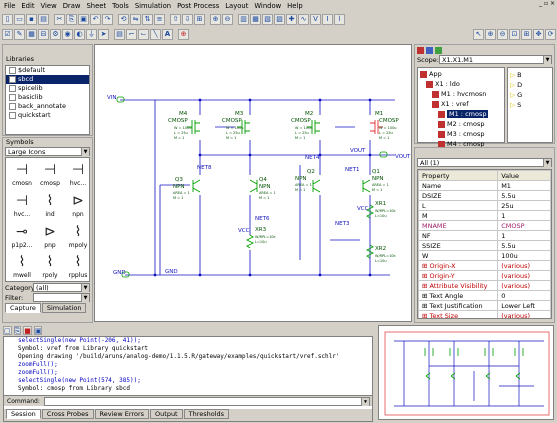 The width and height of the screenshot is (557, 423). I want to click on zoom-in-icon: ⊕, so click(490, 34).